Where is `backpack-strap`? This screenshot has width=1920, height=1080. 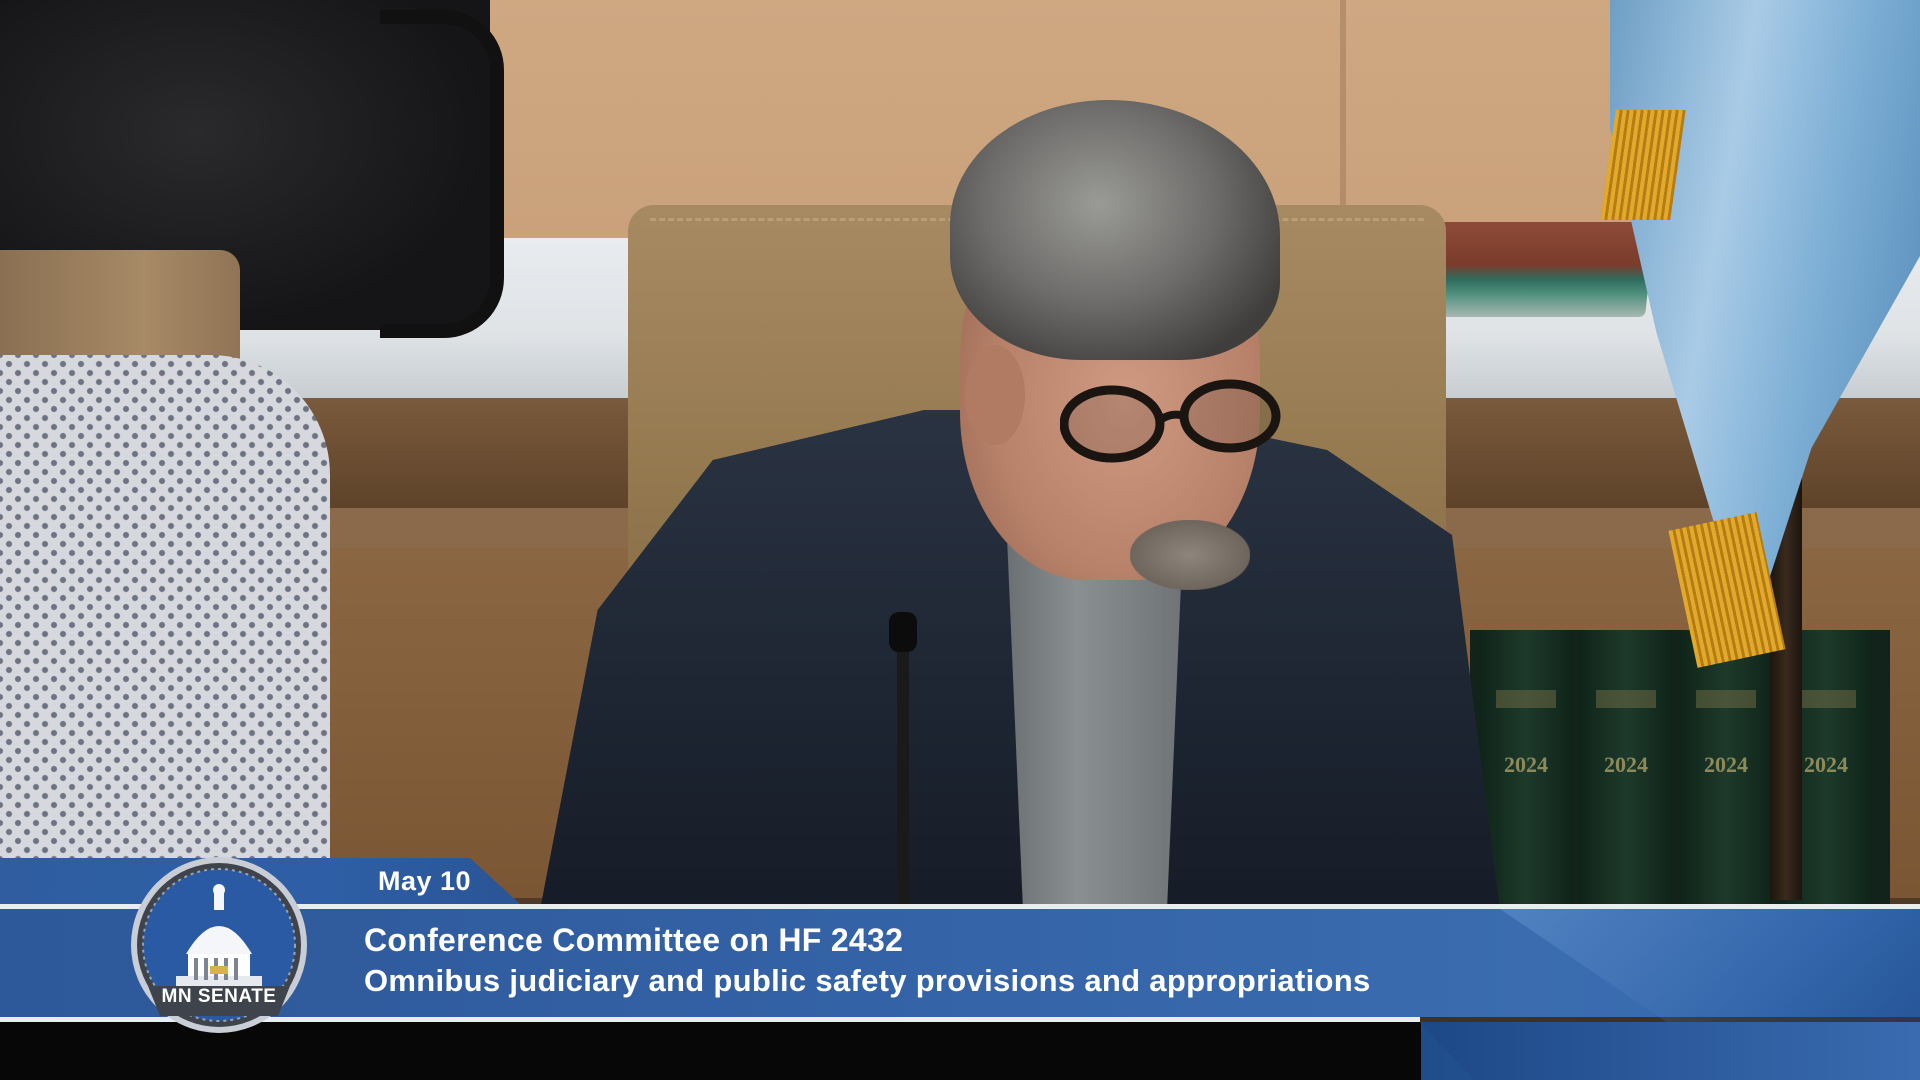 backpack-strap is located at coordinates (442, 174).